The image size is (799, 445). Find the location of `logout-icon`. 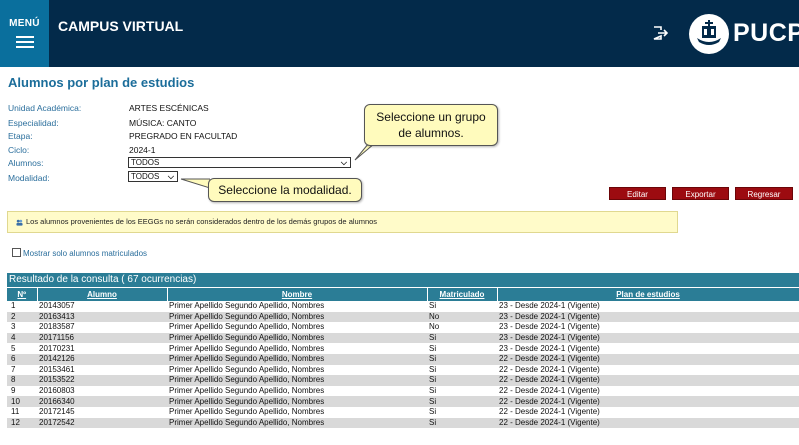

logout-icon is located at coordinates (660, 33).